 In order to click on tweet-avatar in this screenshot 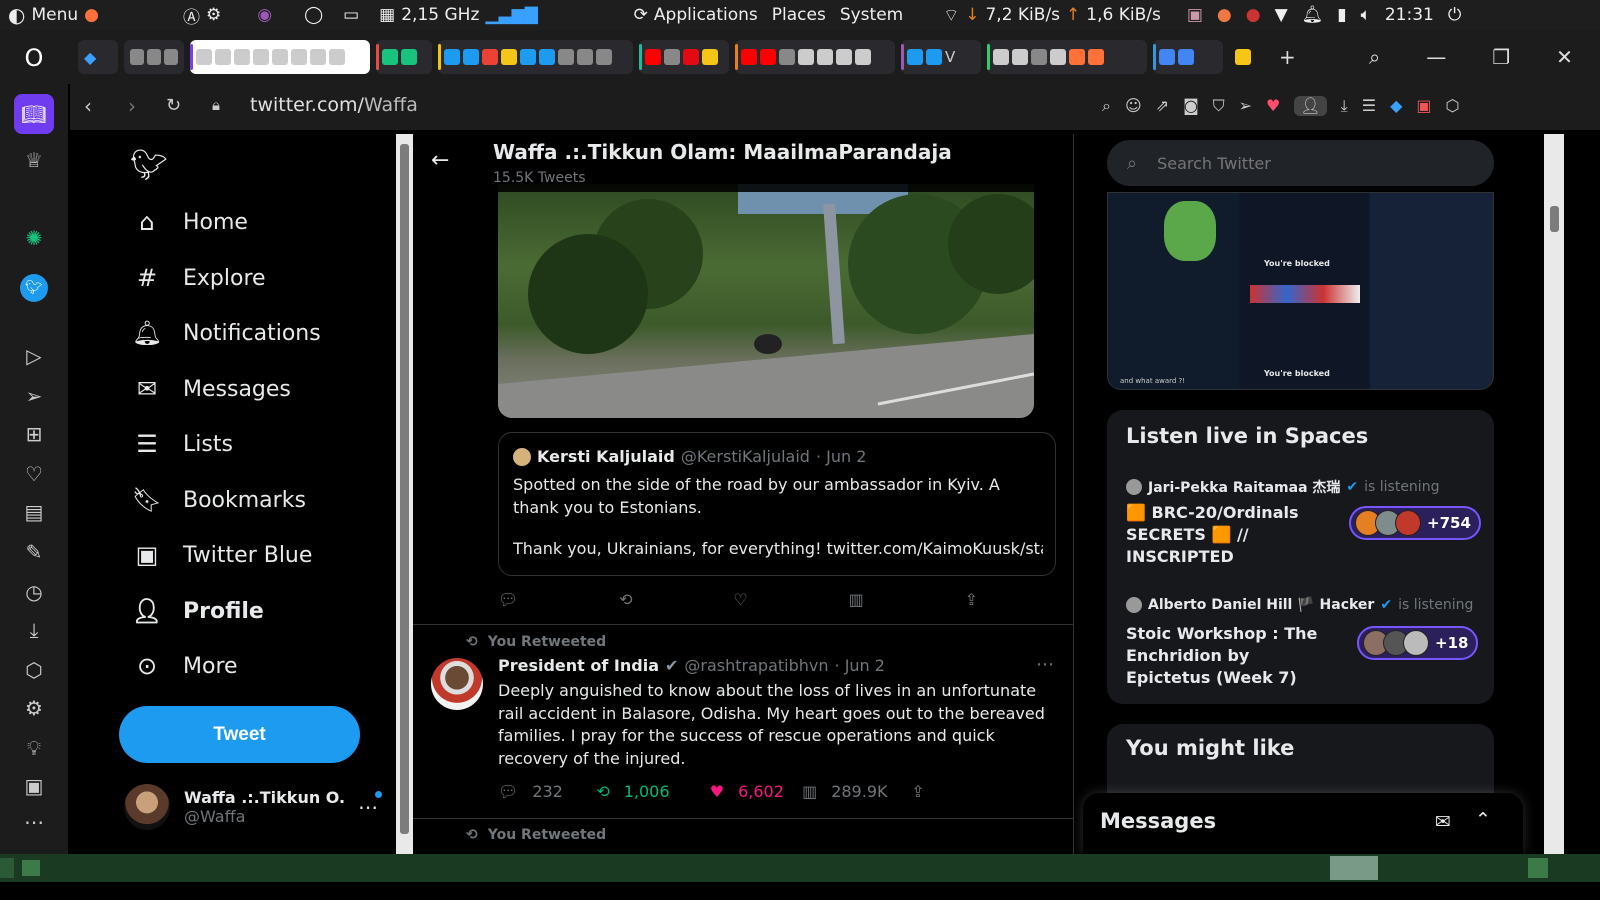, I will do `click(457, 684)`.